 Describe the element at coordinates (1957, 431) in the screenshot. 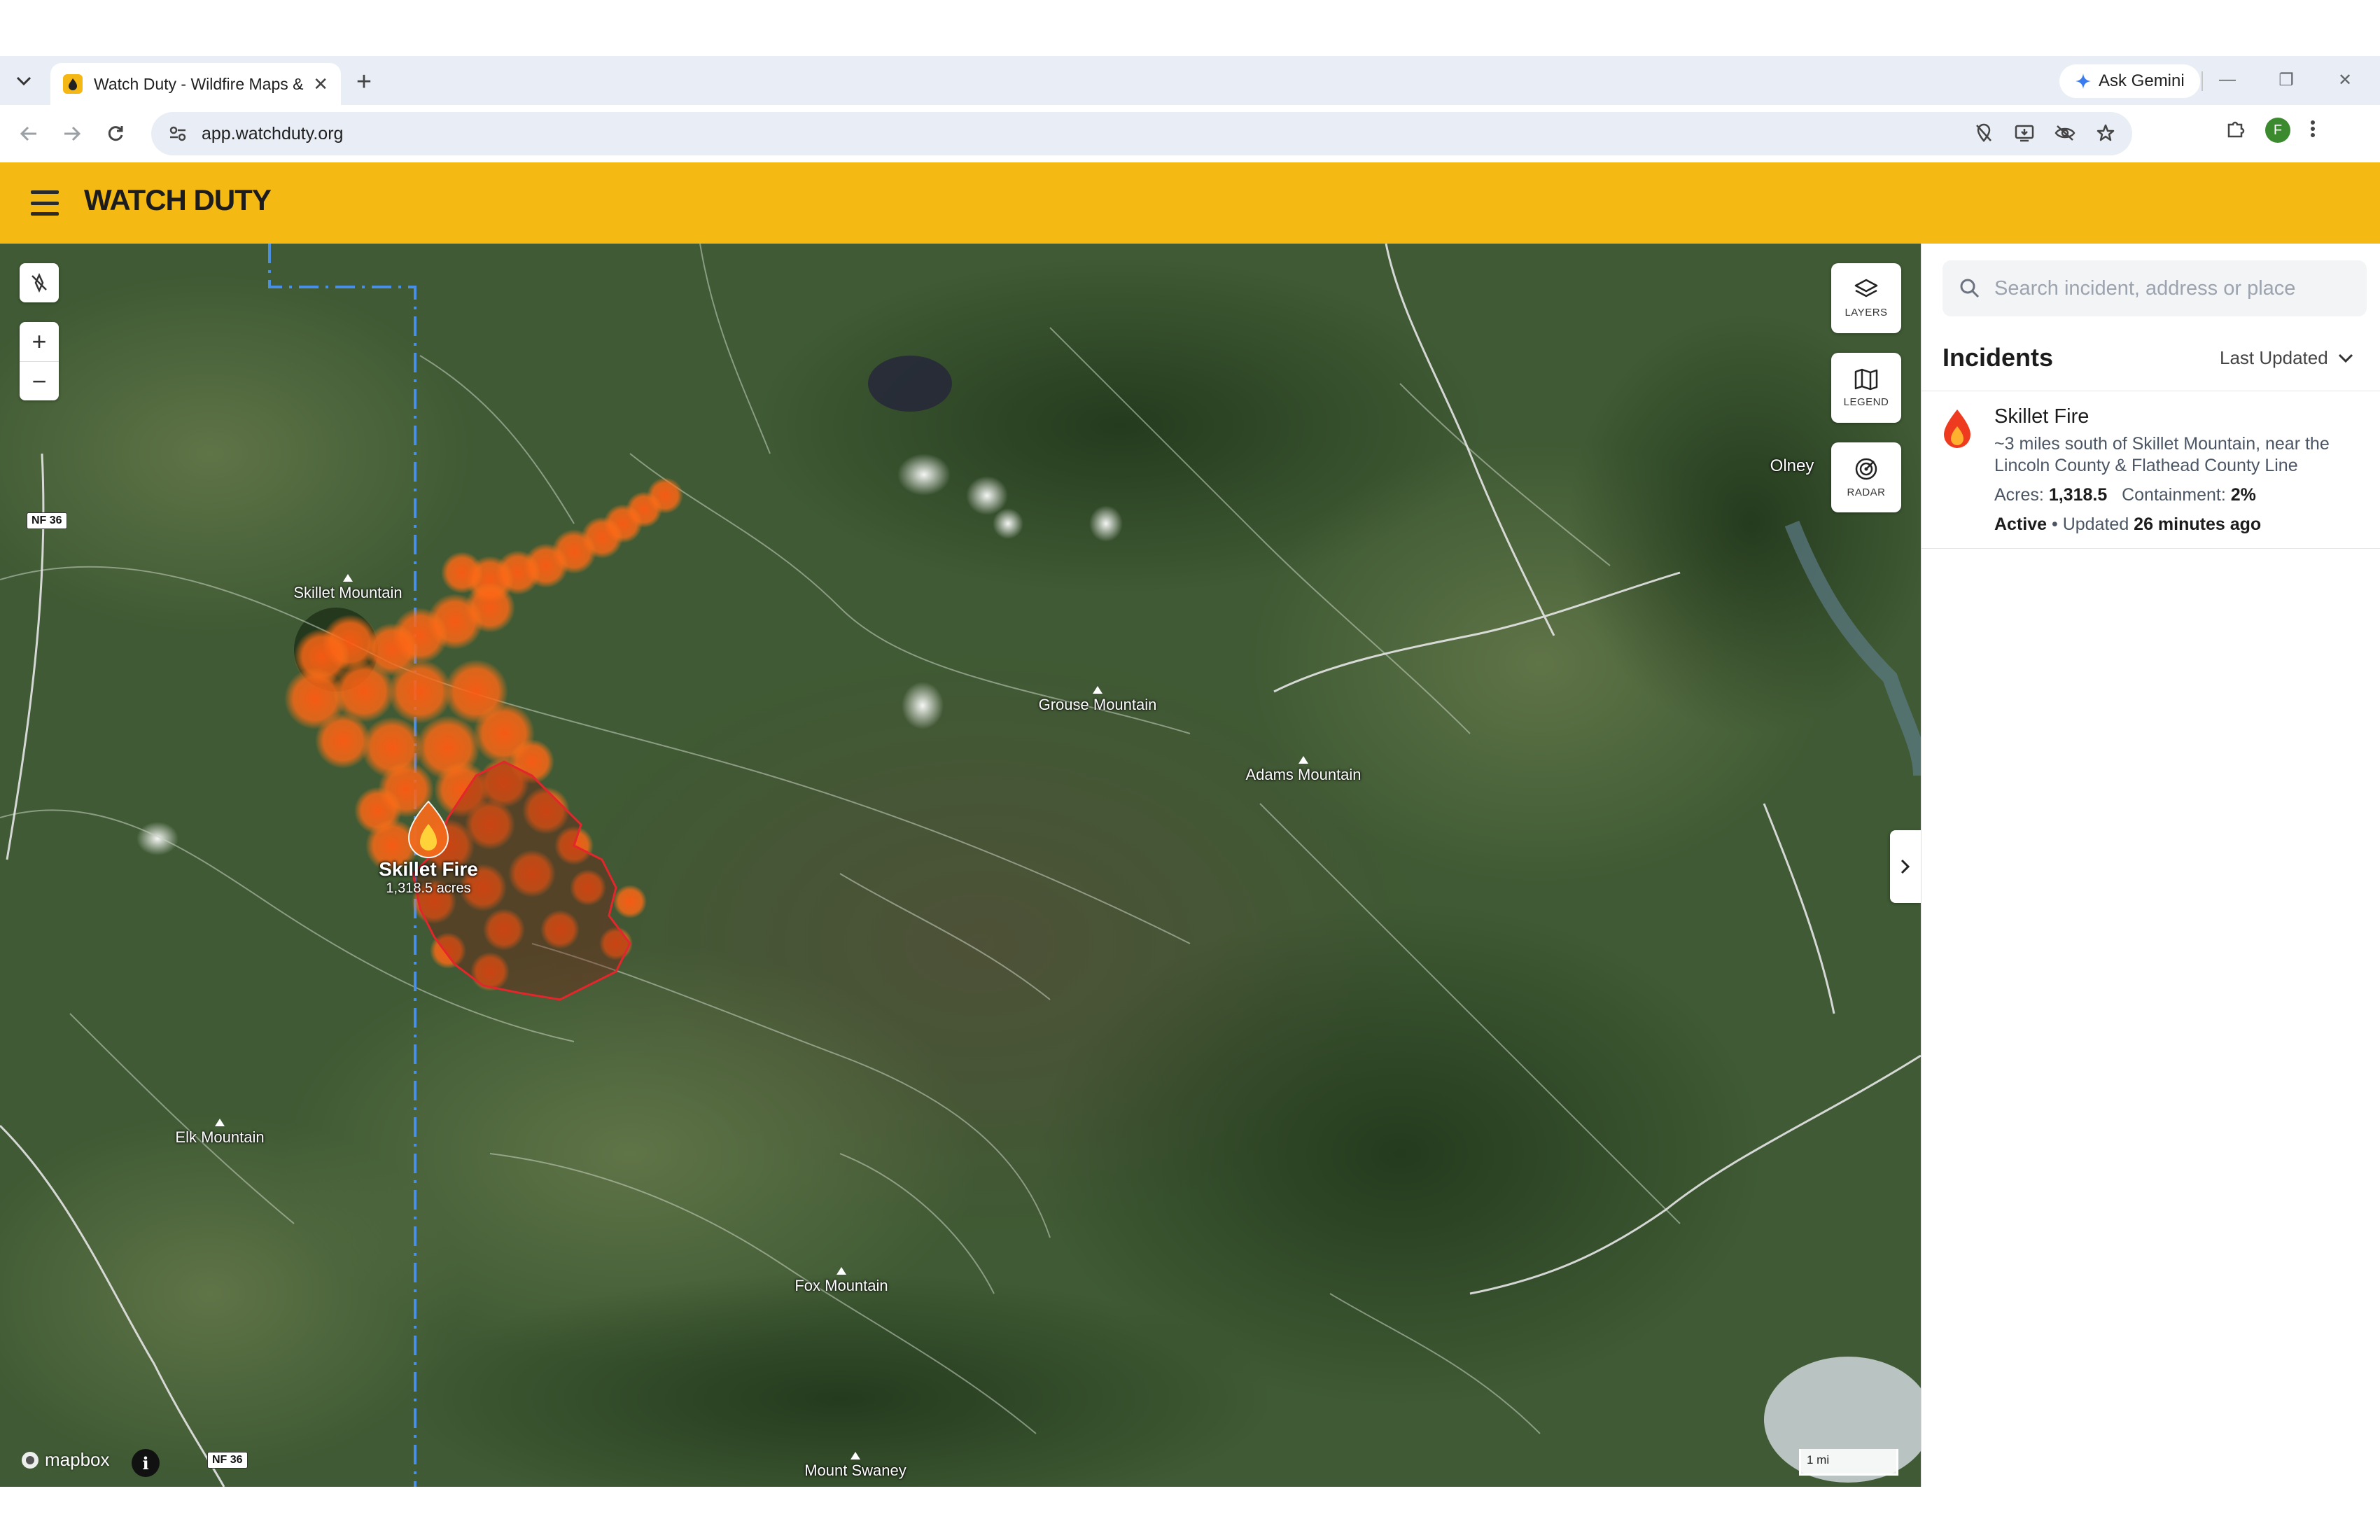

I see `fire-icon` at that location.